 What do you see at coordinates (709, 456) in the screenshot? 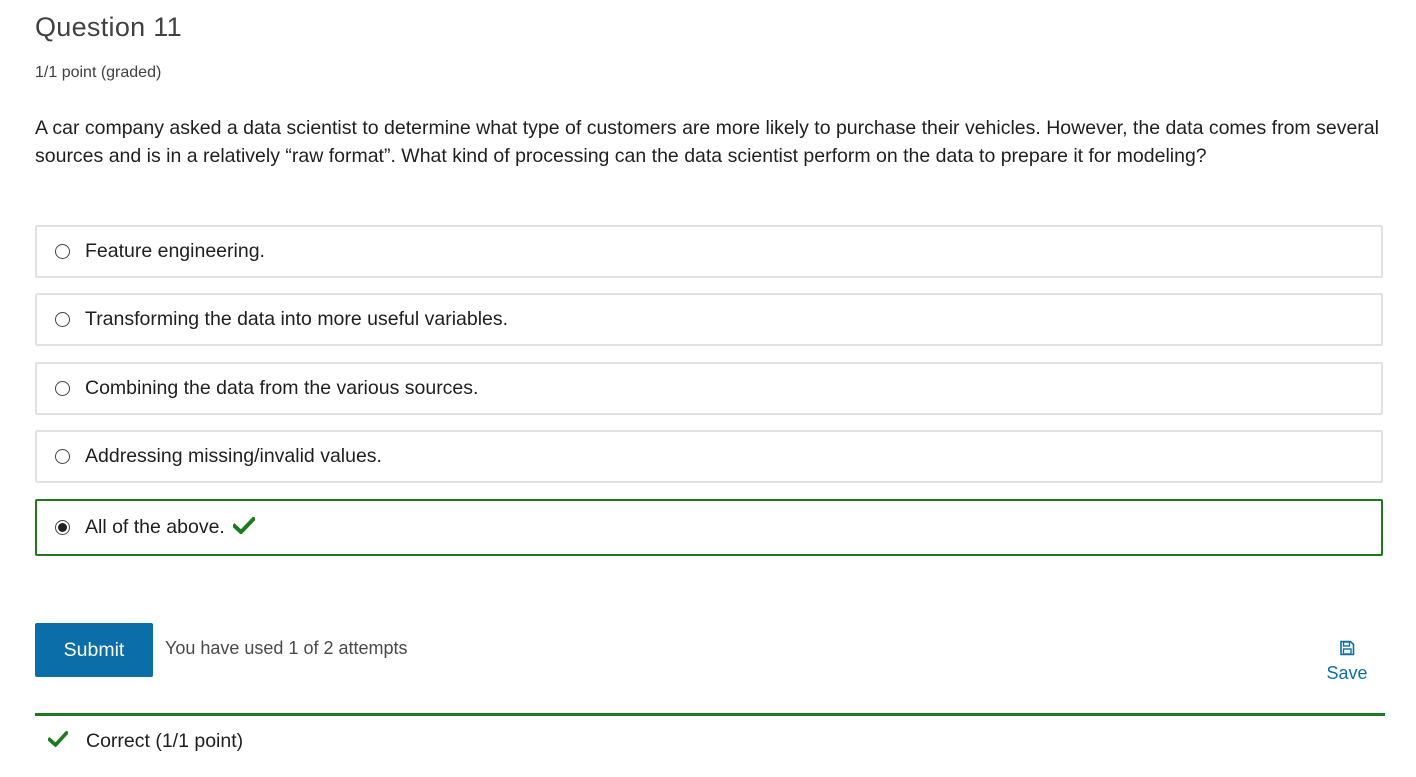
I see `option-missing-values: Addressing missing/invalid values.` at bounding box center [709, 456].